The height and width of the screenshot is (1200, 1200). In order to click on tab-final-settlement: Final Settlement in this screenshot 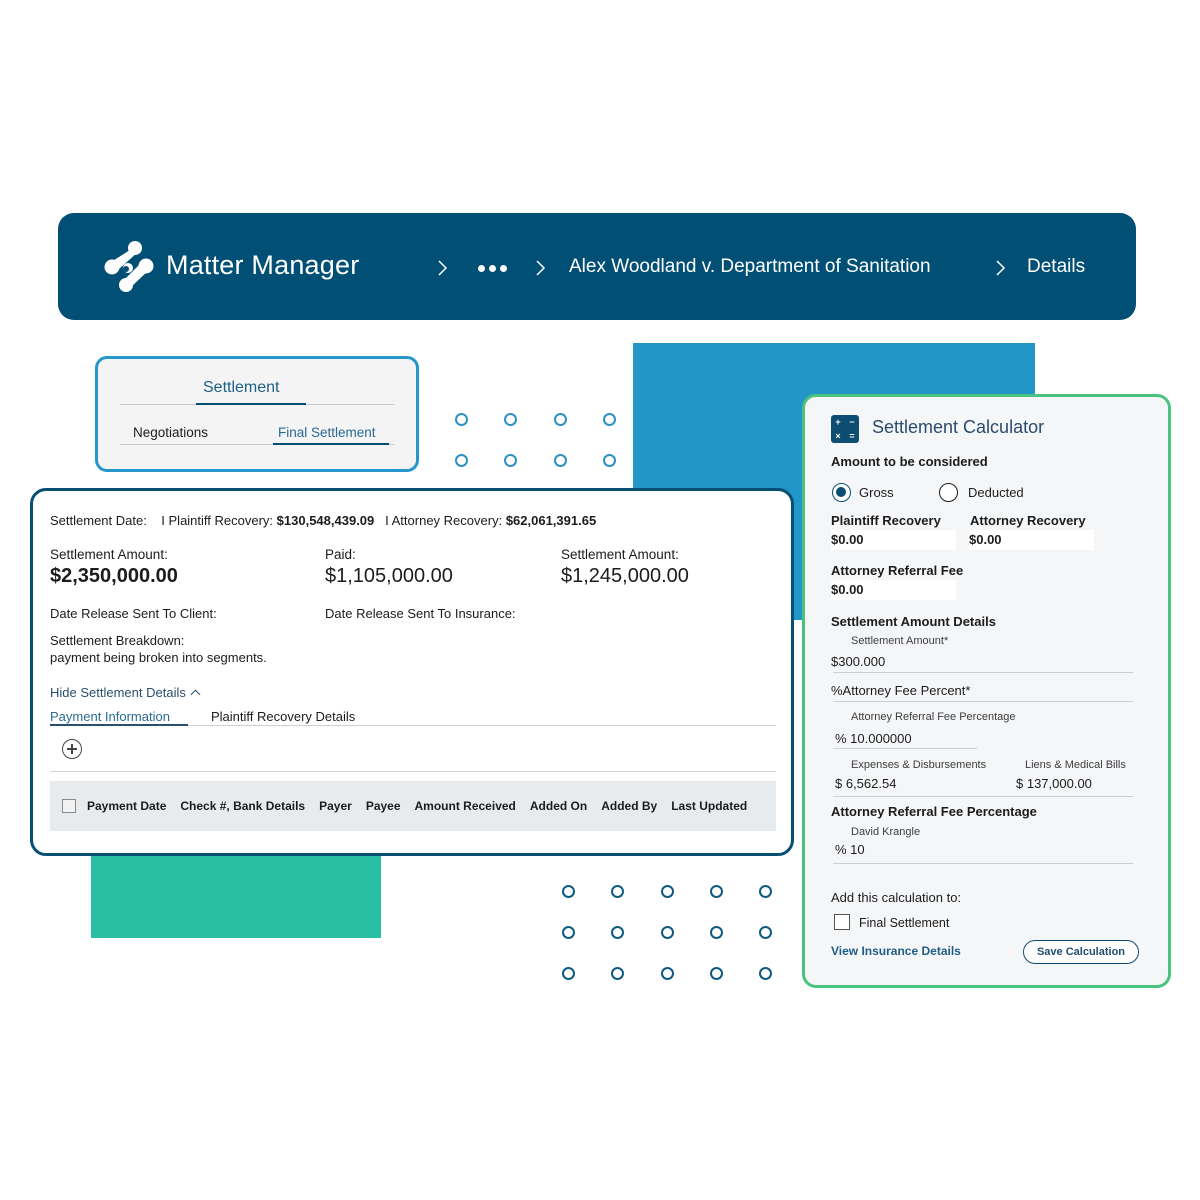, I will do `click(327, 432)`.